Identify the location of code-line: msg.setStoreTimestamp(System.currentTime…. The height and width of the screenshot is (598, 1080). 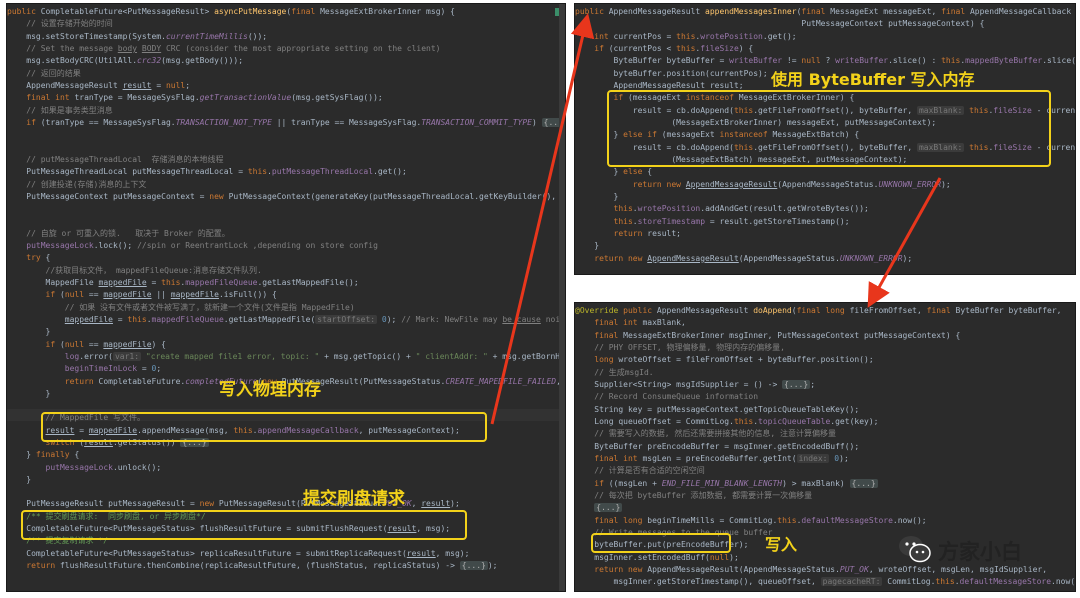
(137, 36).